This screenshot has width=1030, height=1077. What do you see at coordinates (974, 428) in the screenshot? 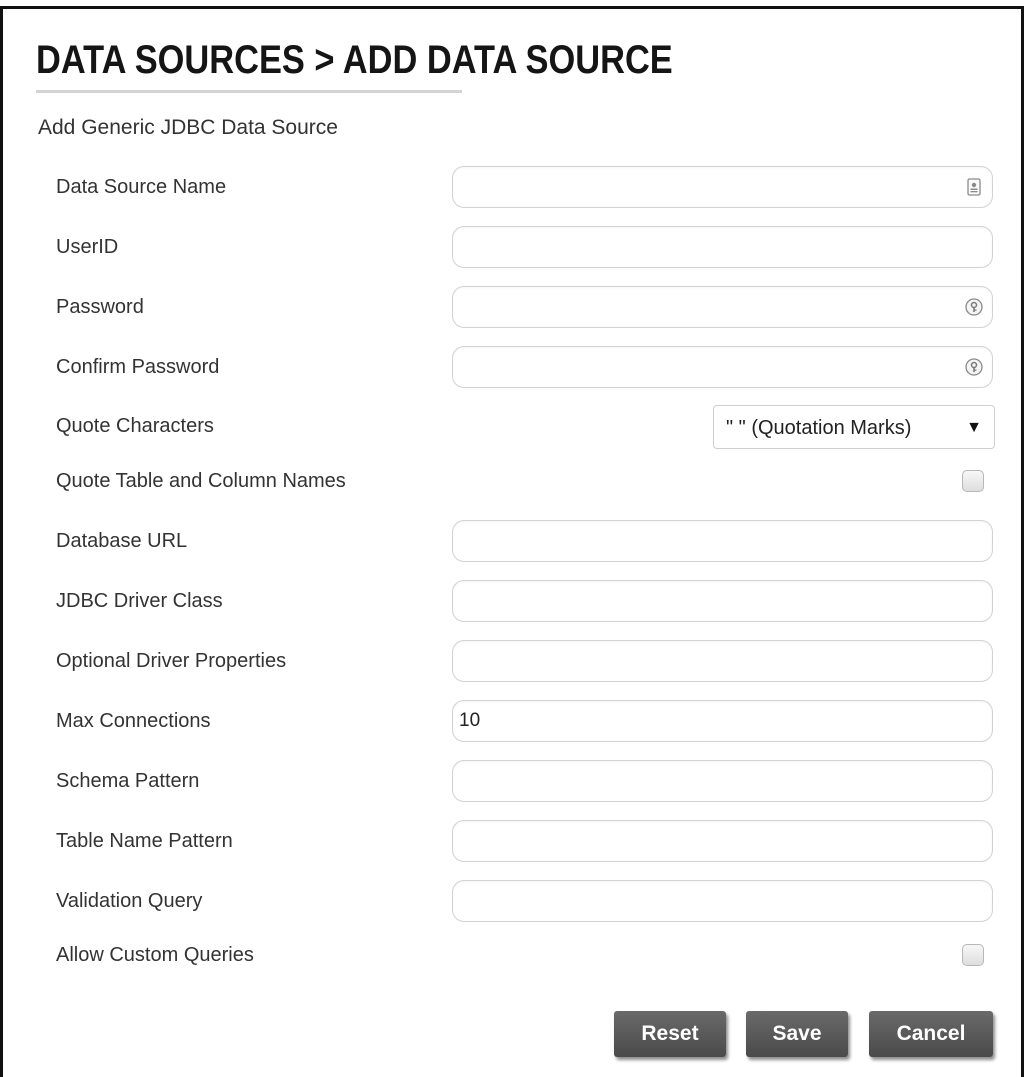
I see `dropdown-arrow-icon: ▼` at bounding box center [974, 428].